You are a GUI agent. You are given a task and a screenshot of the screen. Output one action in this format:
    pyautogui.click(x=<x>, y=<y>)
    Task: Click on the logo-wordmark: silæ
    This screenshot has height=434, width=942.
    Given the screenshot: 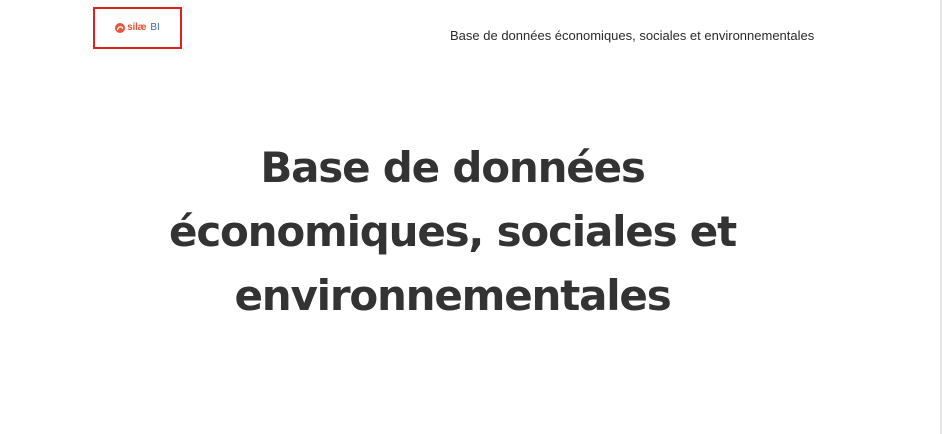 What is the action you would take?
    pyautogui.click(x=137, y=27)
    